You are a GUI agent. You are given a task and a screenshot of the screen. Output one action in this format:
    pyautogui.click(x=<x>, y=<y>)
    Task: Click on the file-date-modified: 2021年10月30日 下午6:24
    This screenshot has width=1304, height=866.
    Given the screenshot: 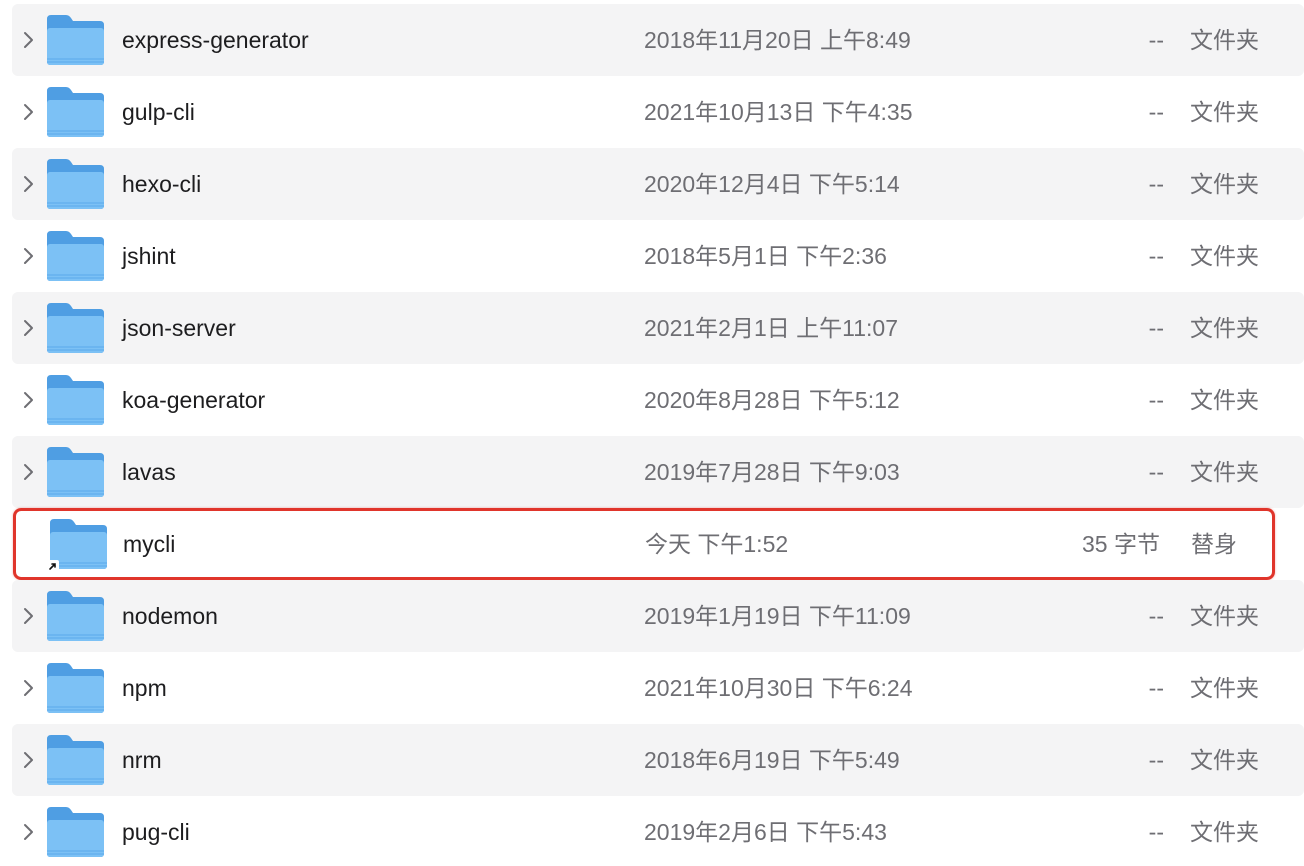 What is the action you would take?
    pyautogui.click(x=778, y=688)
    